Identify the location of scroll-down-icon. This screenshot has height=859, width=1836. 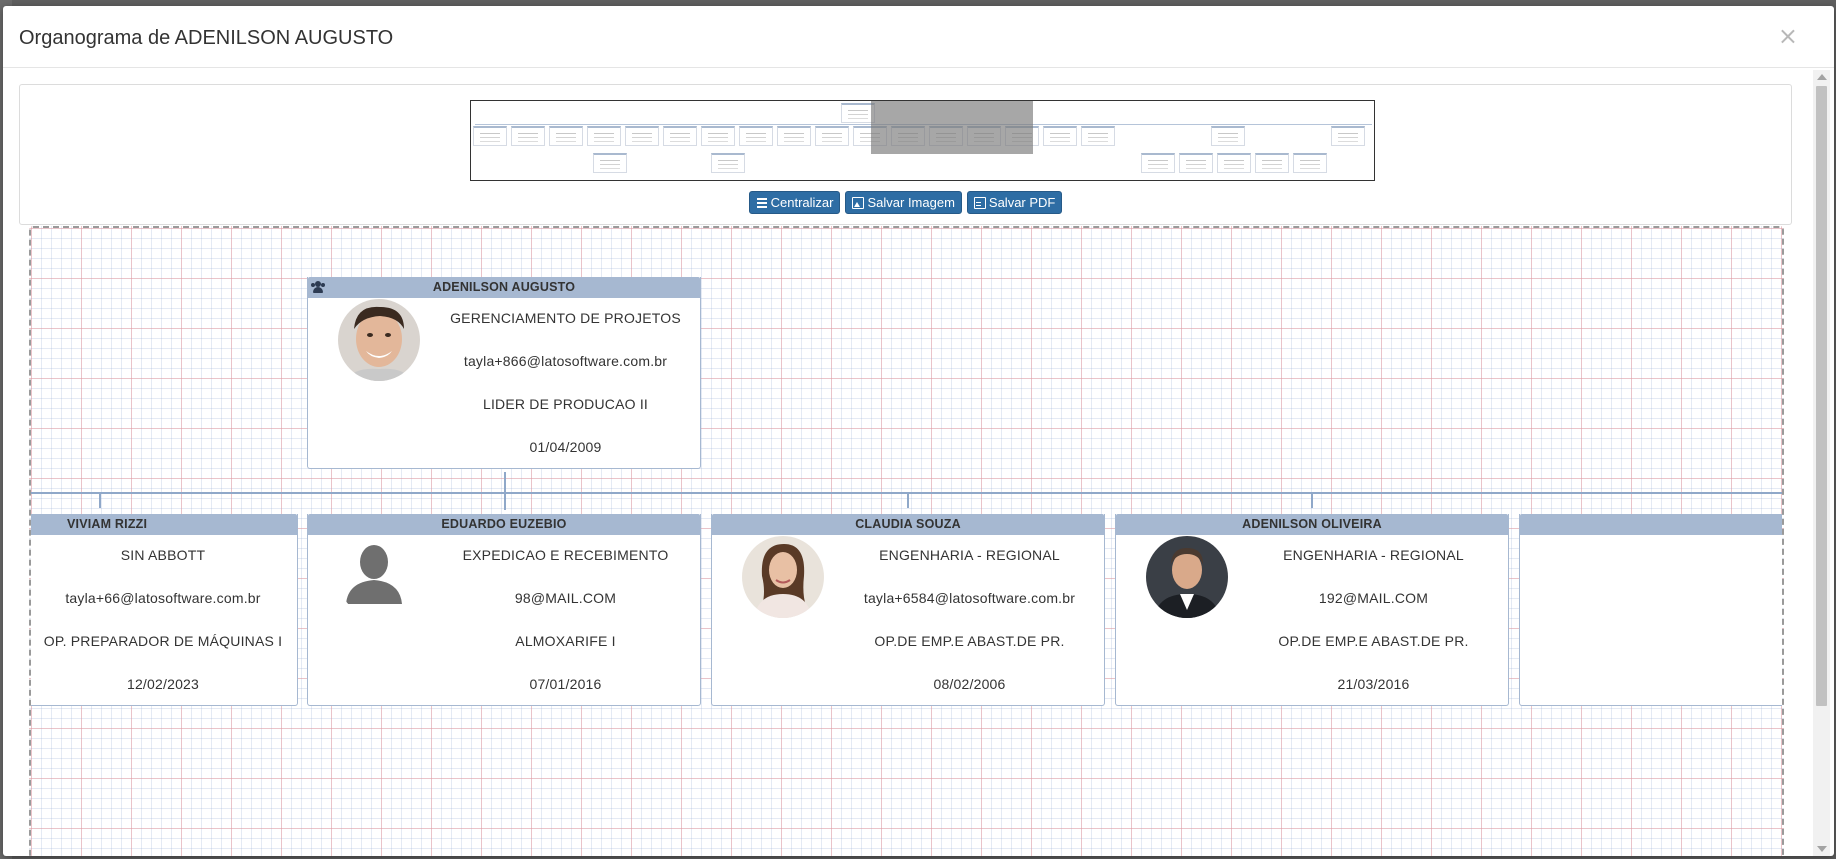
(1822, 849).